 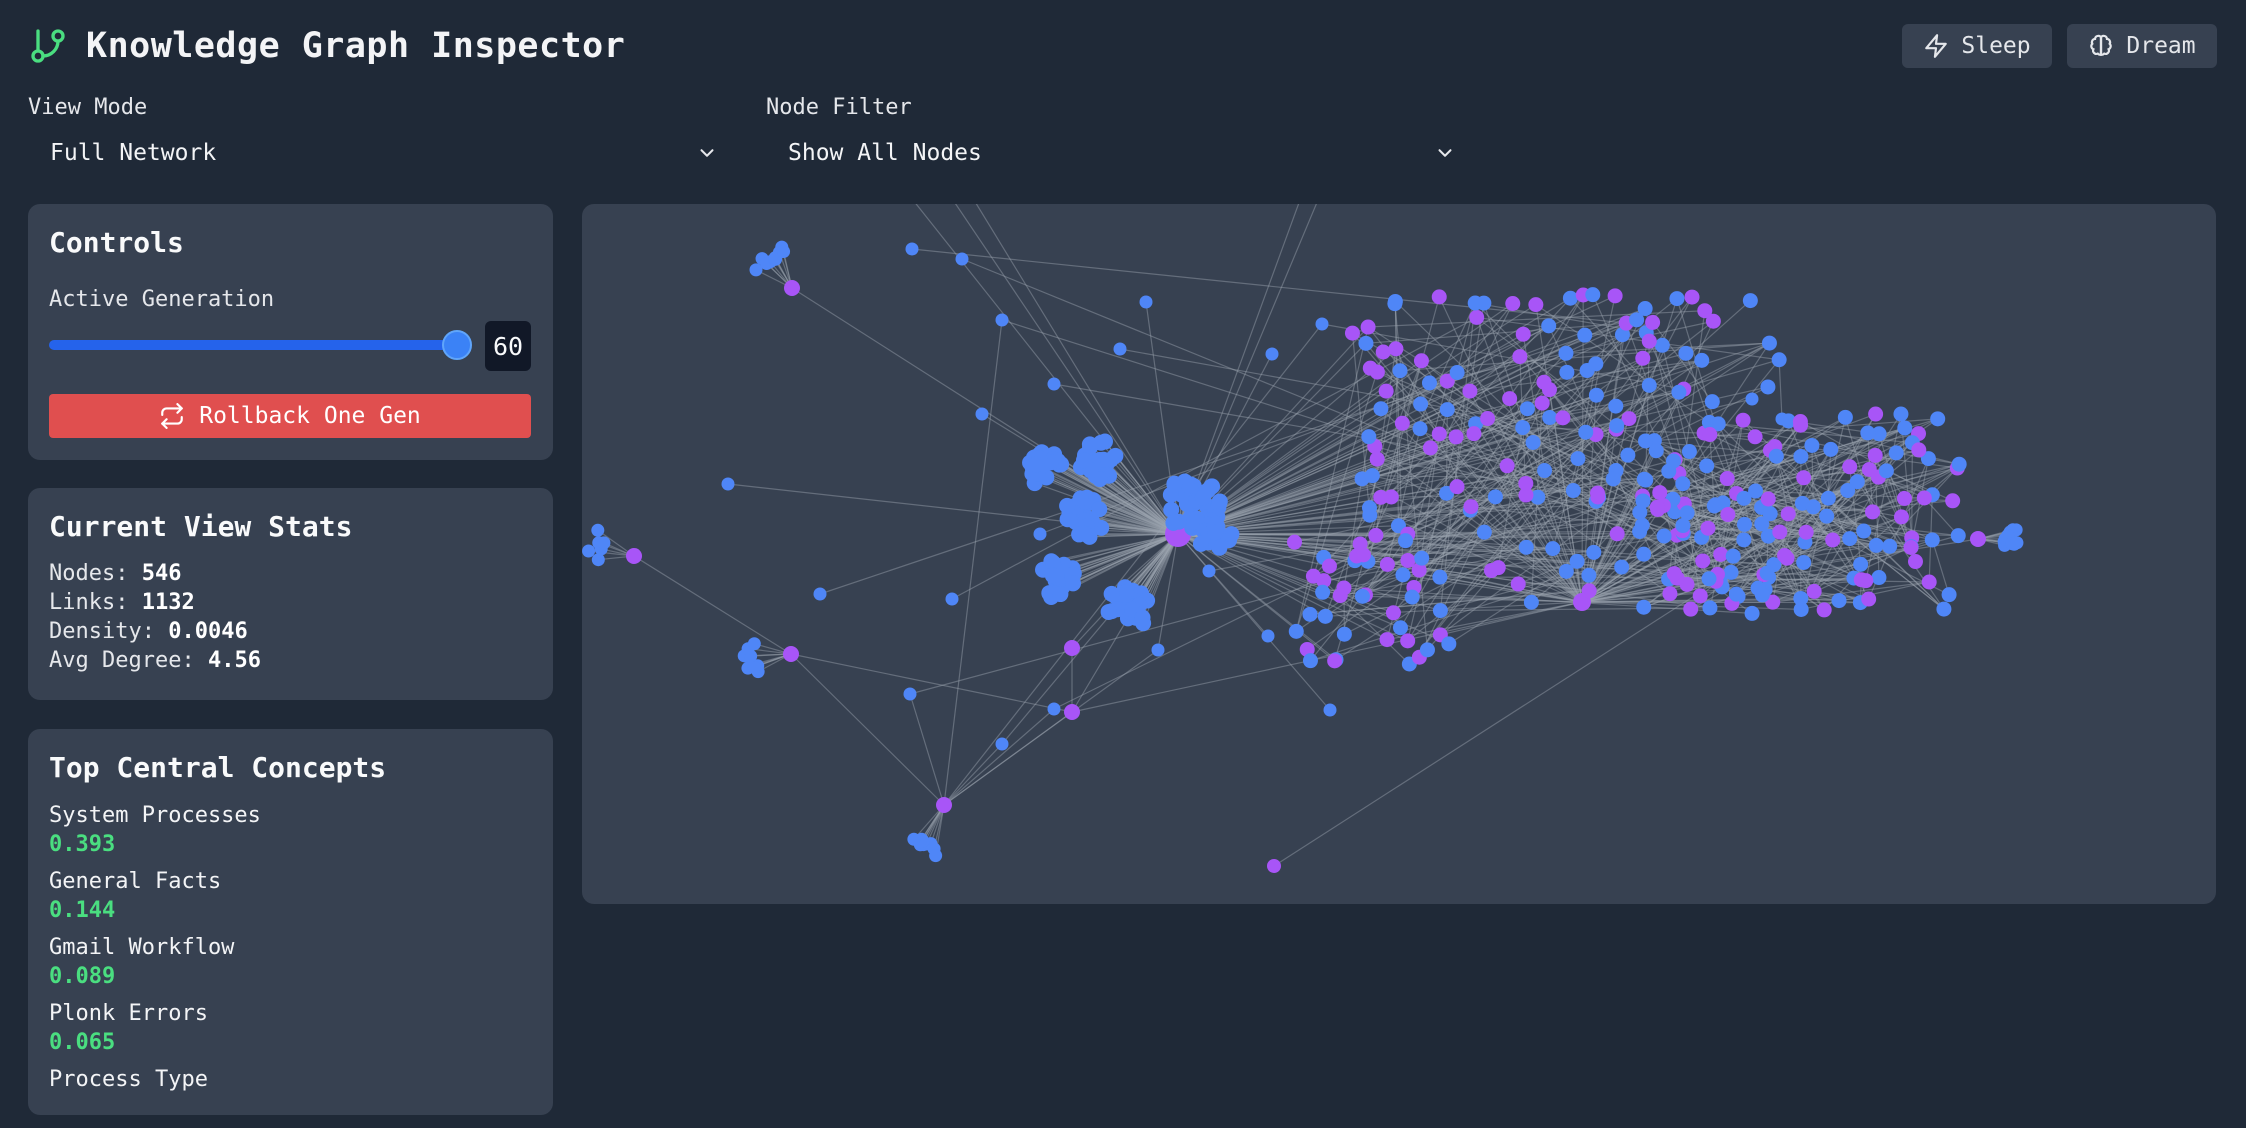 I want to click on sleep-button: Sleep, so click(x=1977, y=46).